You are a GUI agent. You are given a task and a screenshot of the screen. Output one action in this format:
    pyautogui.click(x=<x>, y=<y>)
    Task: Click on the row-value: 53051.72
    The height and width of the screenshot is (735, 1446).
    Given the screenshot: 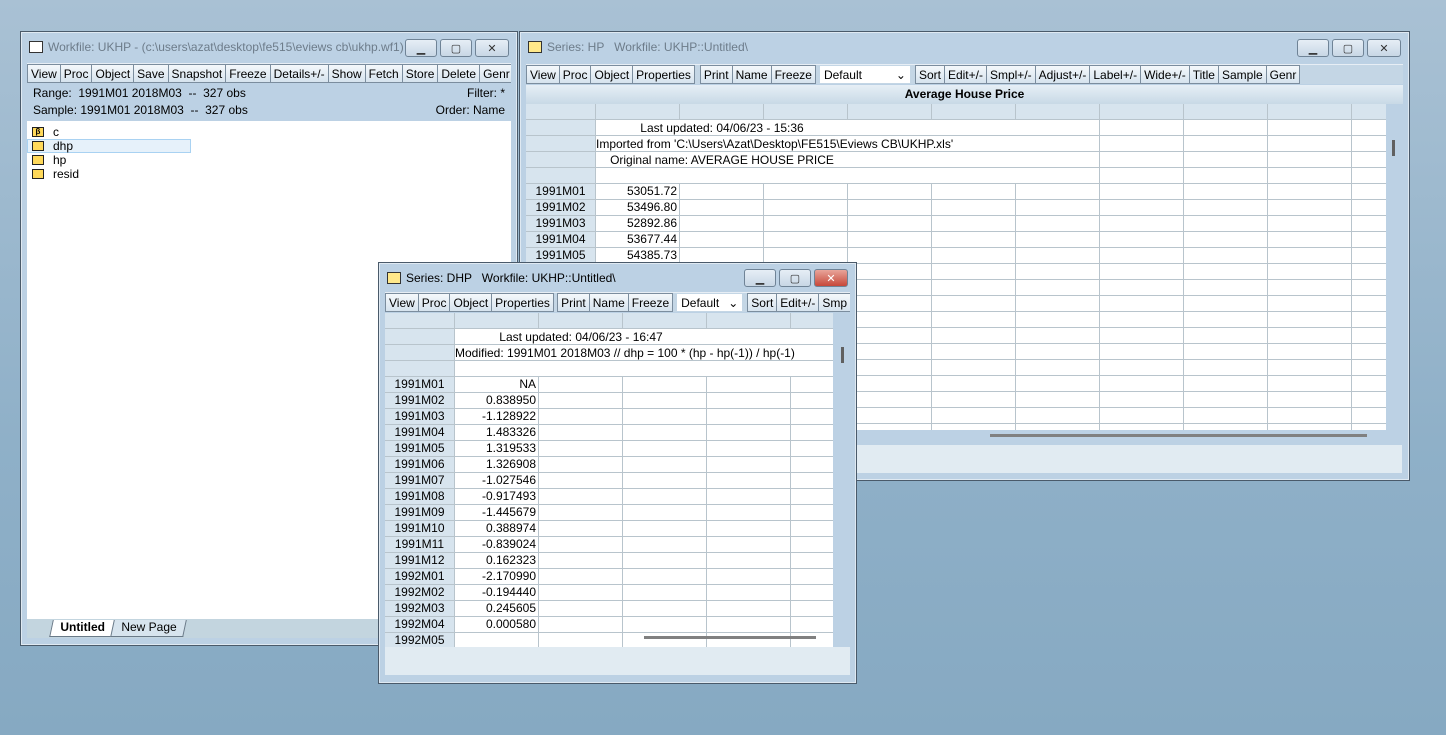 What is the action you would take?
    pyautogui.click(x=638, y=192)
    